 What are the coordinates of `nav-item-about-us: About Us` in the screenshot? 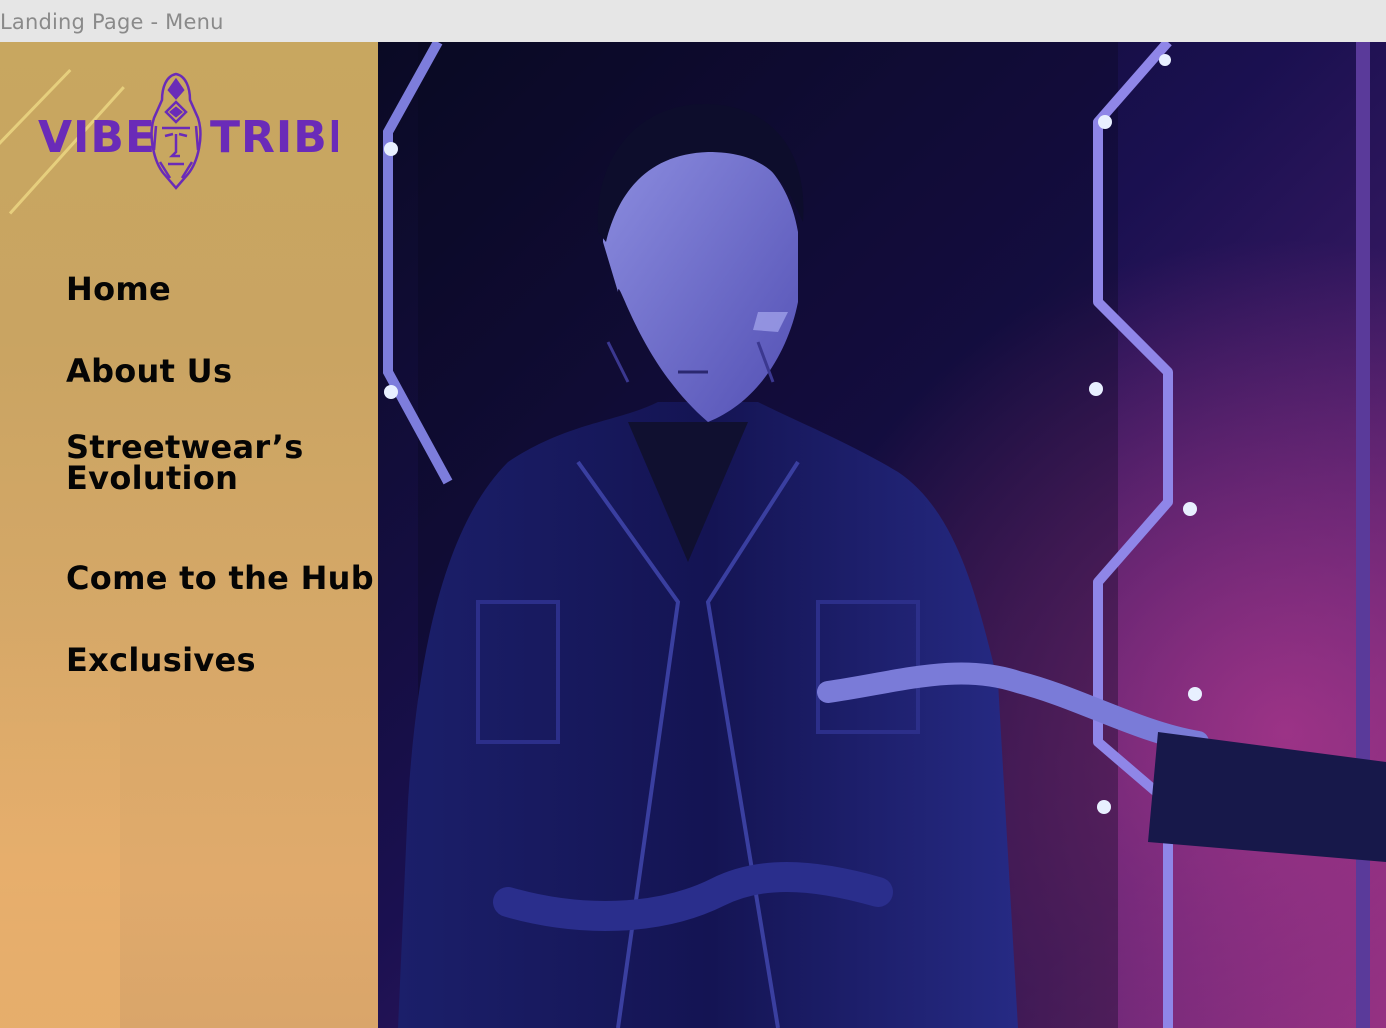 It's located at (221, 371).